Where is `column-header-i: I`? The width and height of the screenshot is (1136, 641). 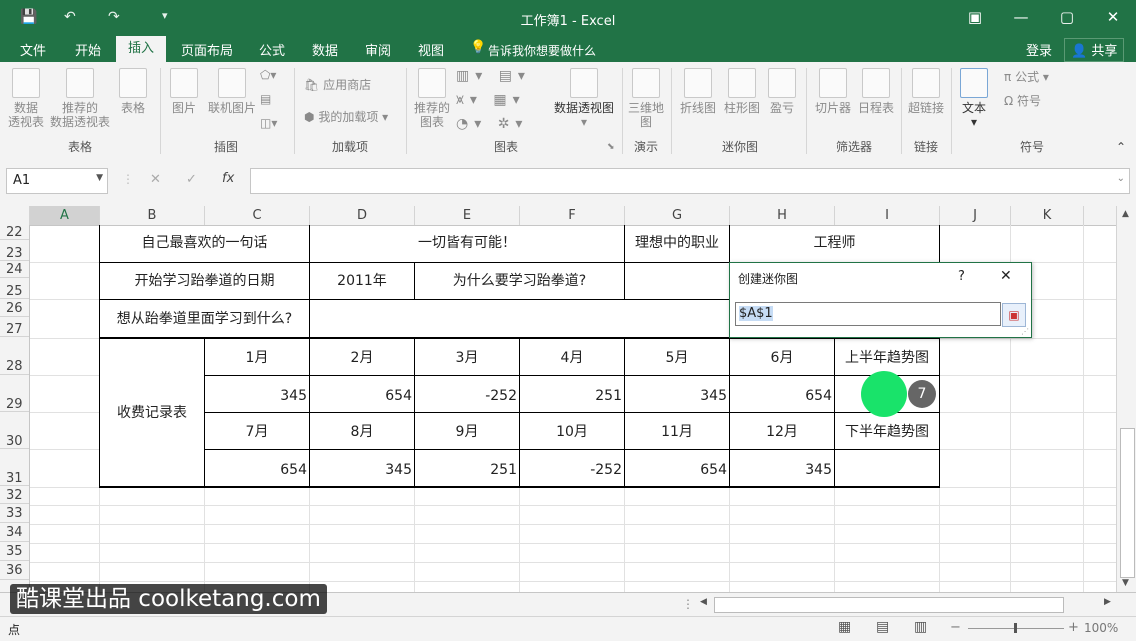 column-header-i: I is located at coordinates (887, 215).